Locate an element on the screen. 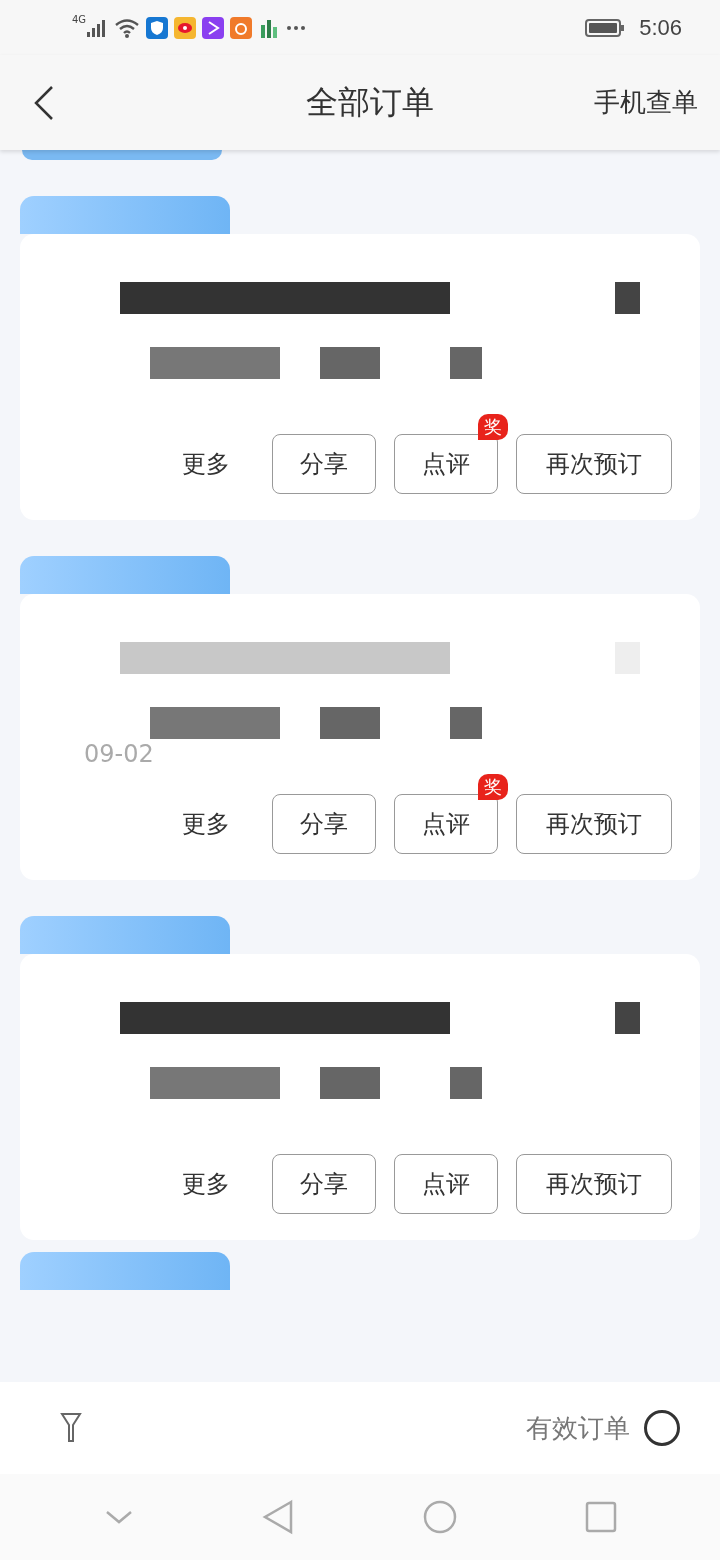 This screenshot has width=720, height=1560. play-app-icon is located at coordinates (213, 27).